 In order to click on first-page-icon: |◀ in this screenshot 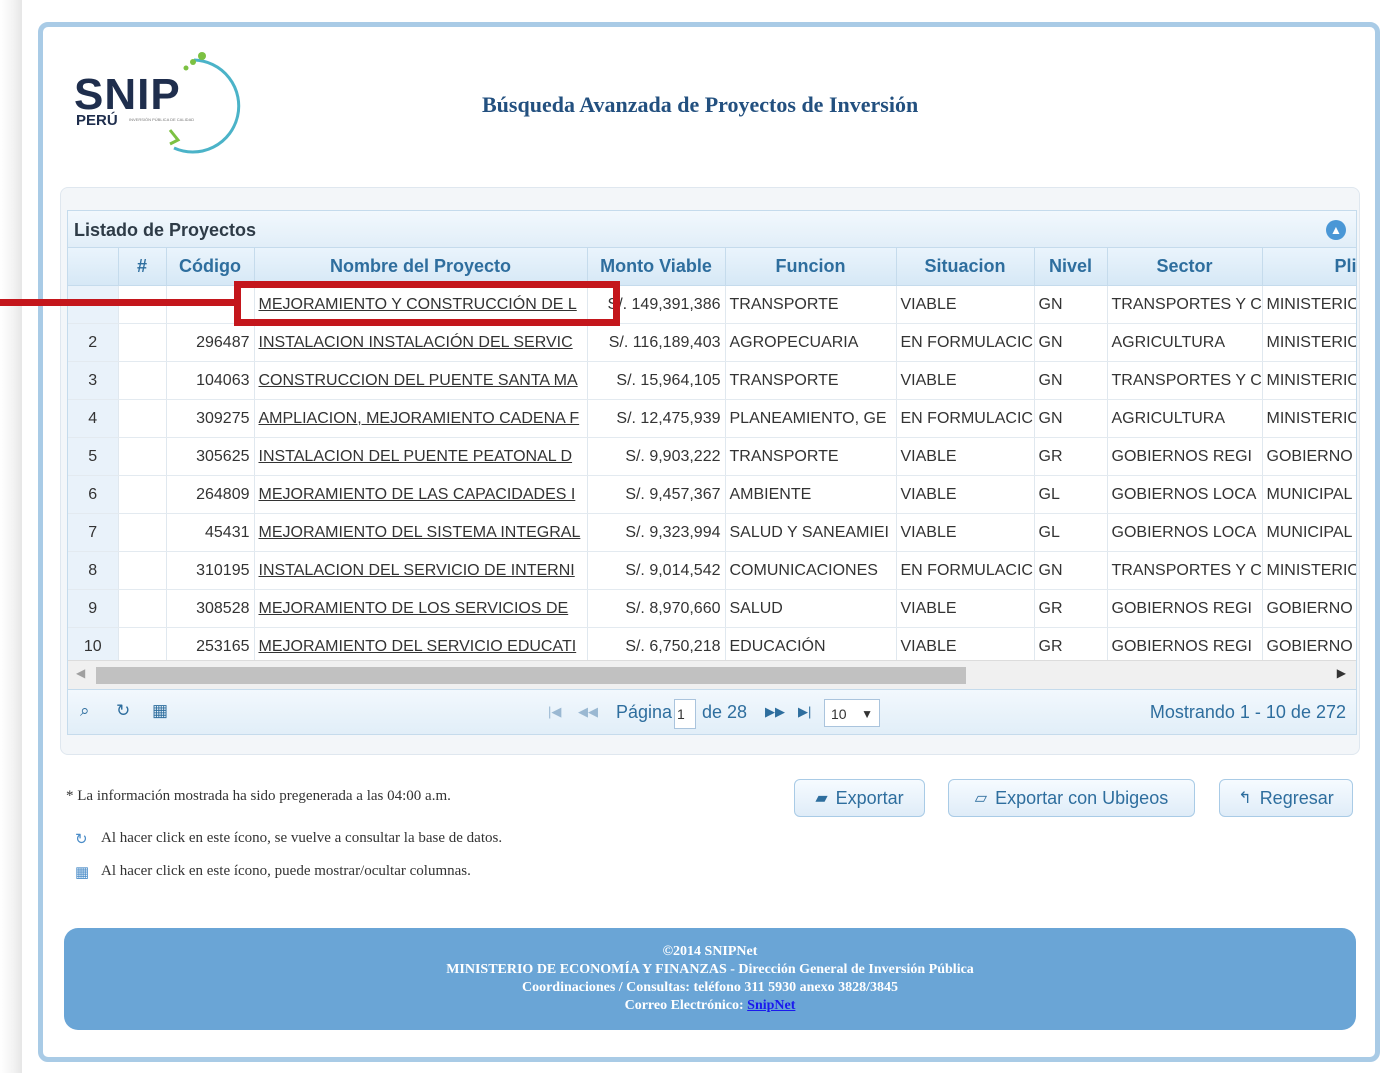, I will do `click(554, 712)`.